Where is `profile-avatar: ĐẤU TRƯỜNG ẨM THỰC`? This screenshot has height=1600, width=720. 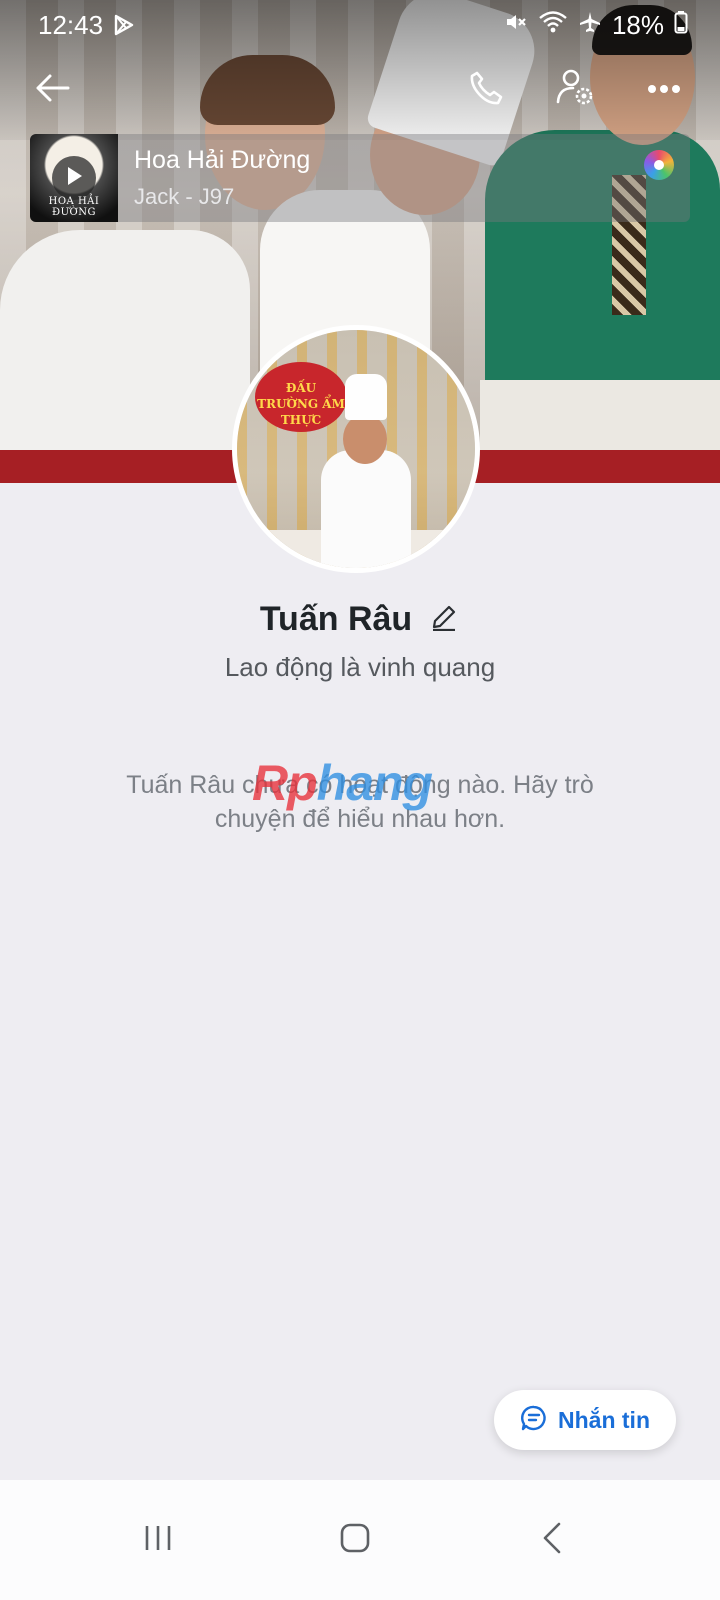
profile-avatar: ĐẤU TRƯỜNG ẨM THỰC is located at coordinates (356, 449).